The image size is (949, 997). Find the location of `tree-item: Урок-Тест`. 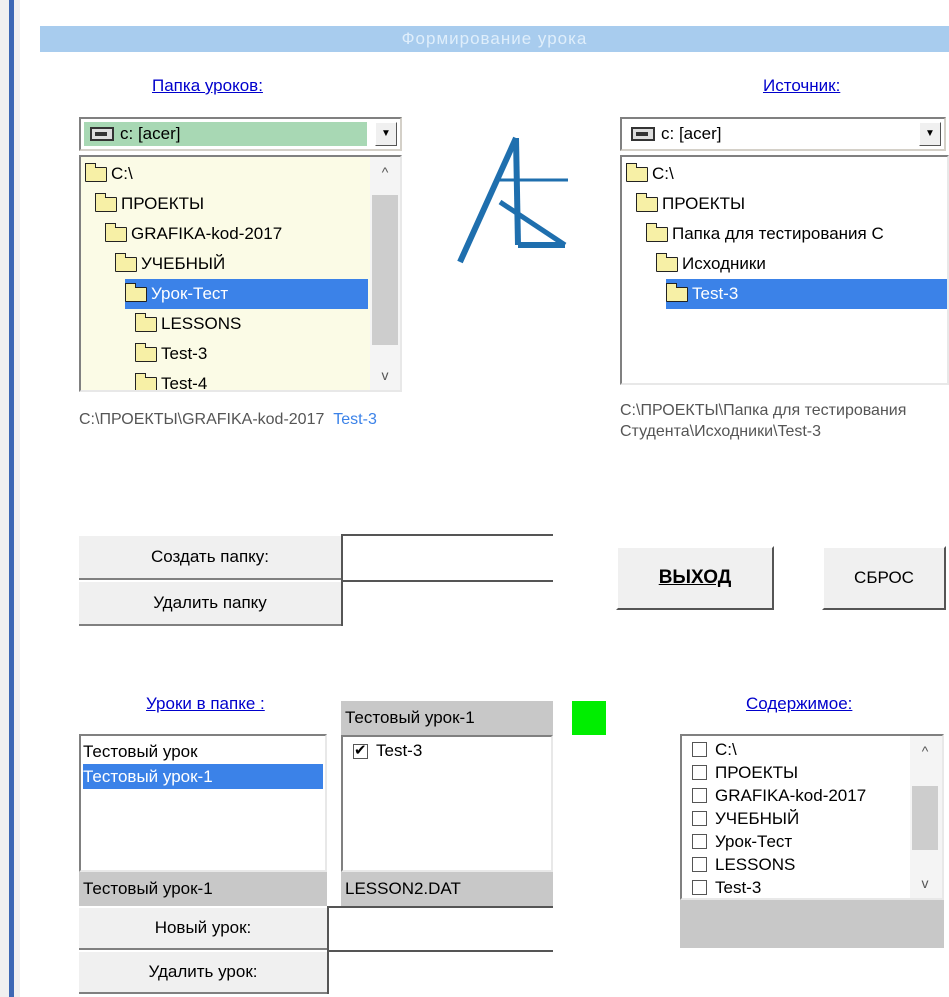

tree-item: Урок-Тест is located at coordinates (246, 294).